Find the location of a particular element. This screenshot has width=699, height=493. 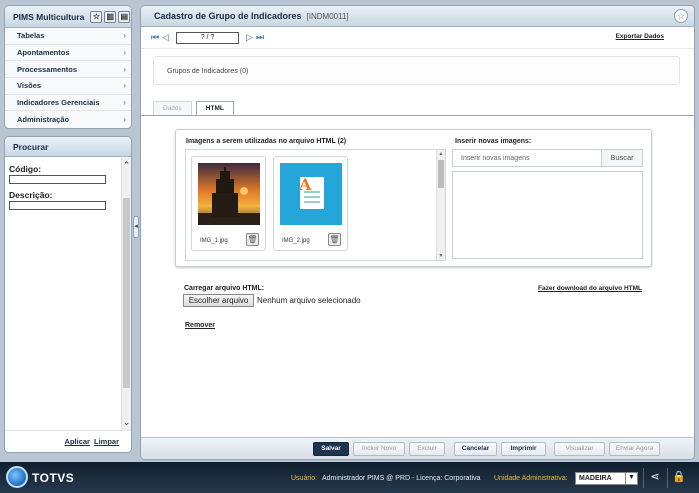

search-button: Buscar is located at coordinates (622, 158).